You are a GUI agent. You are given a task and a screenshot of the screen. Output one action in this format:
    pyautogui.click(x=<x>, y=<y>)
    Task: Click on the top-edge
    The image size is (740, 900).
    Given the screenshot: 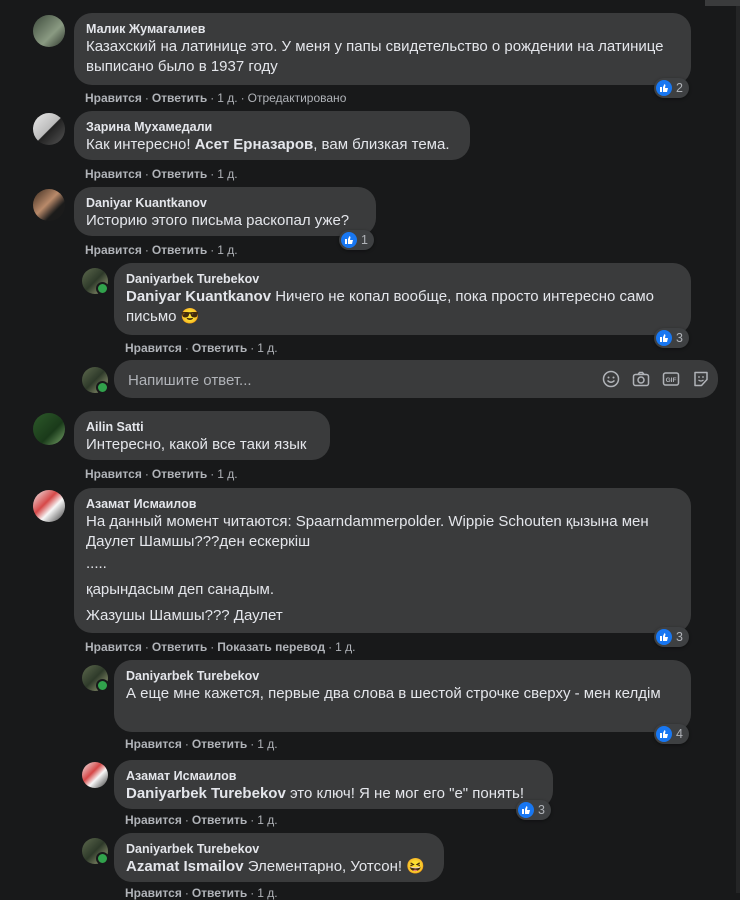 What is the action you would take?
    pyautogui.click(x=722, y=3)
    